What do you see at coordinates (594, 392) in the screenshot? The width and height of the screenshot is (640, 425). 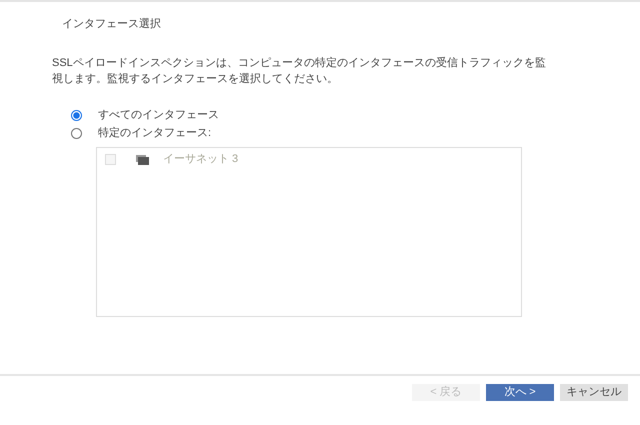 I see `wizard-button: キャンセル` at bounding box center [594, 392].